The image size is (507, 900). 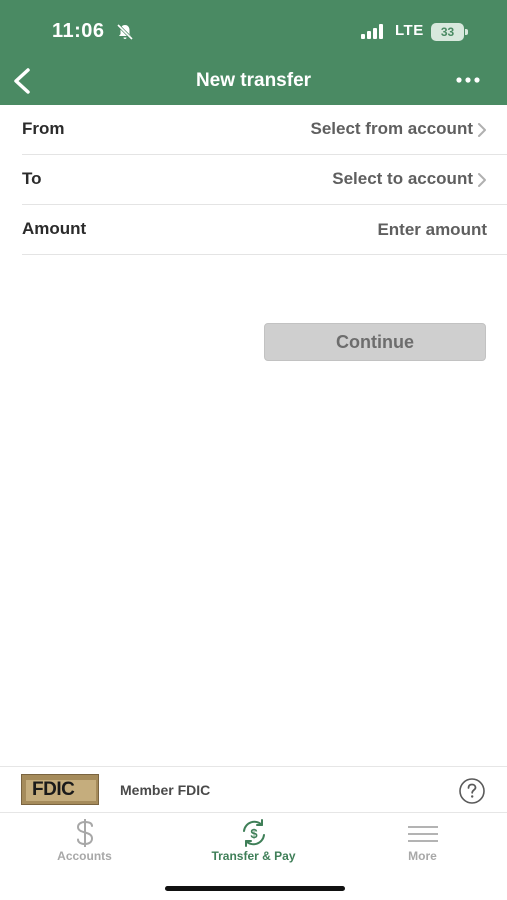 I want to click on continue-button: Continue, so click(x=375, y=342).